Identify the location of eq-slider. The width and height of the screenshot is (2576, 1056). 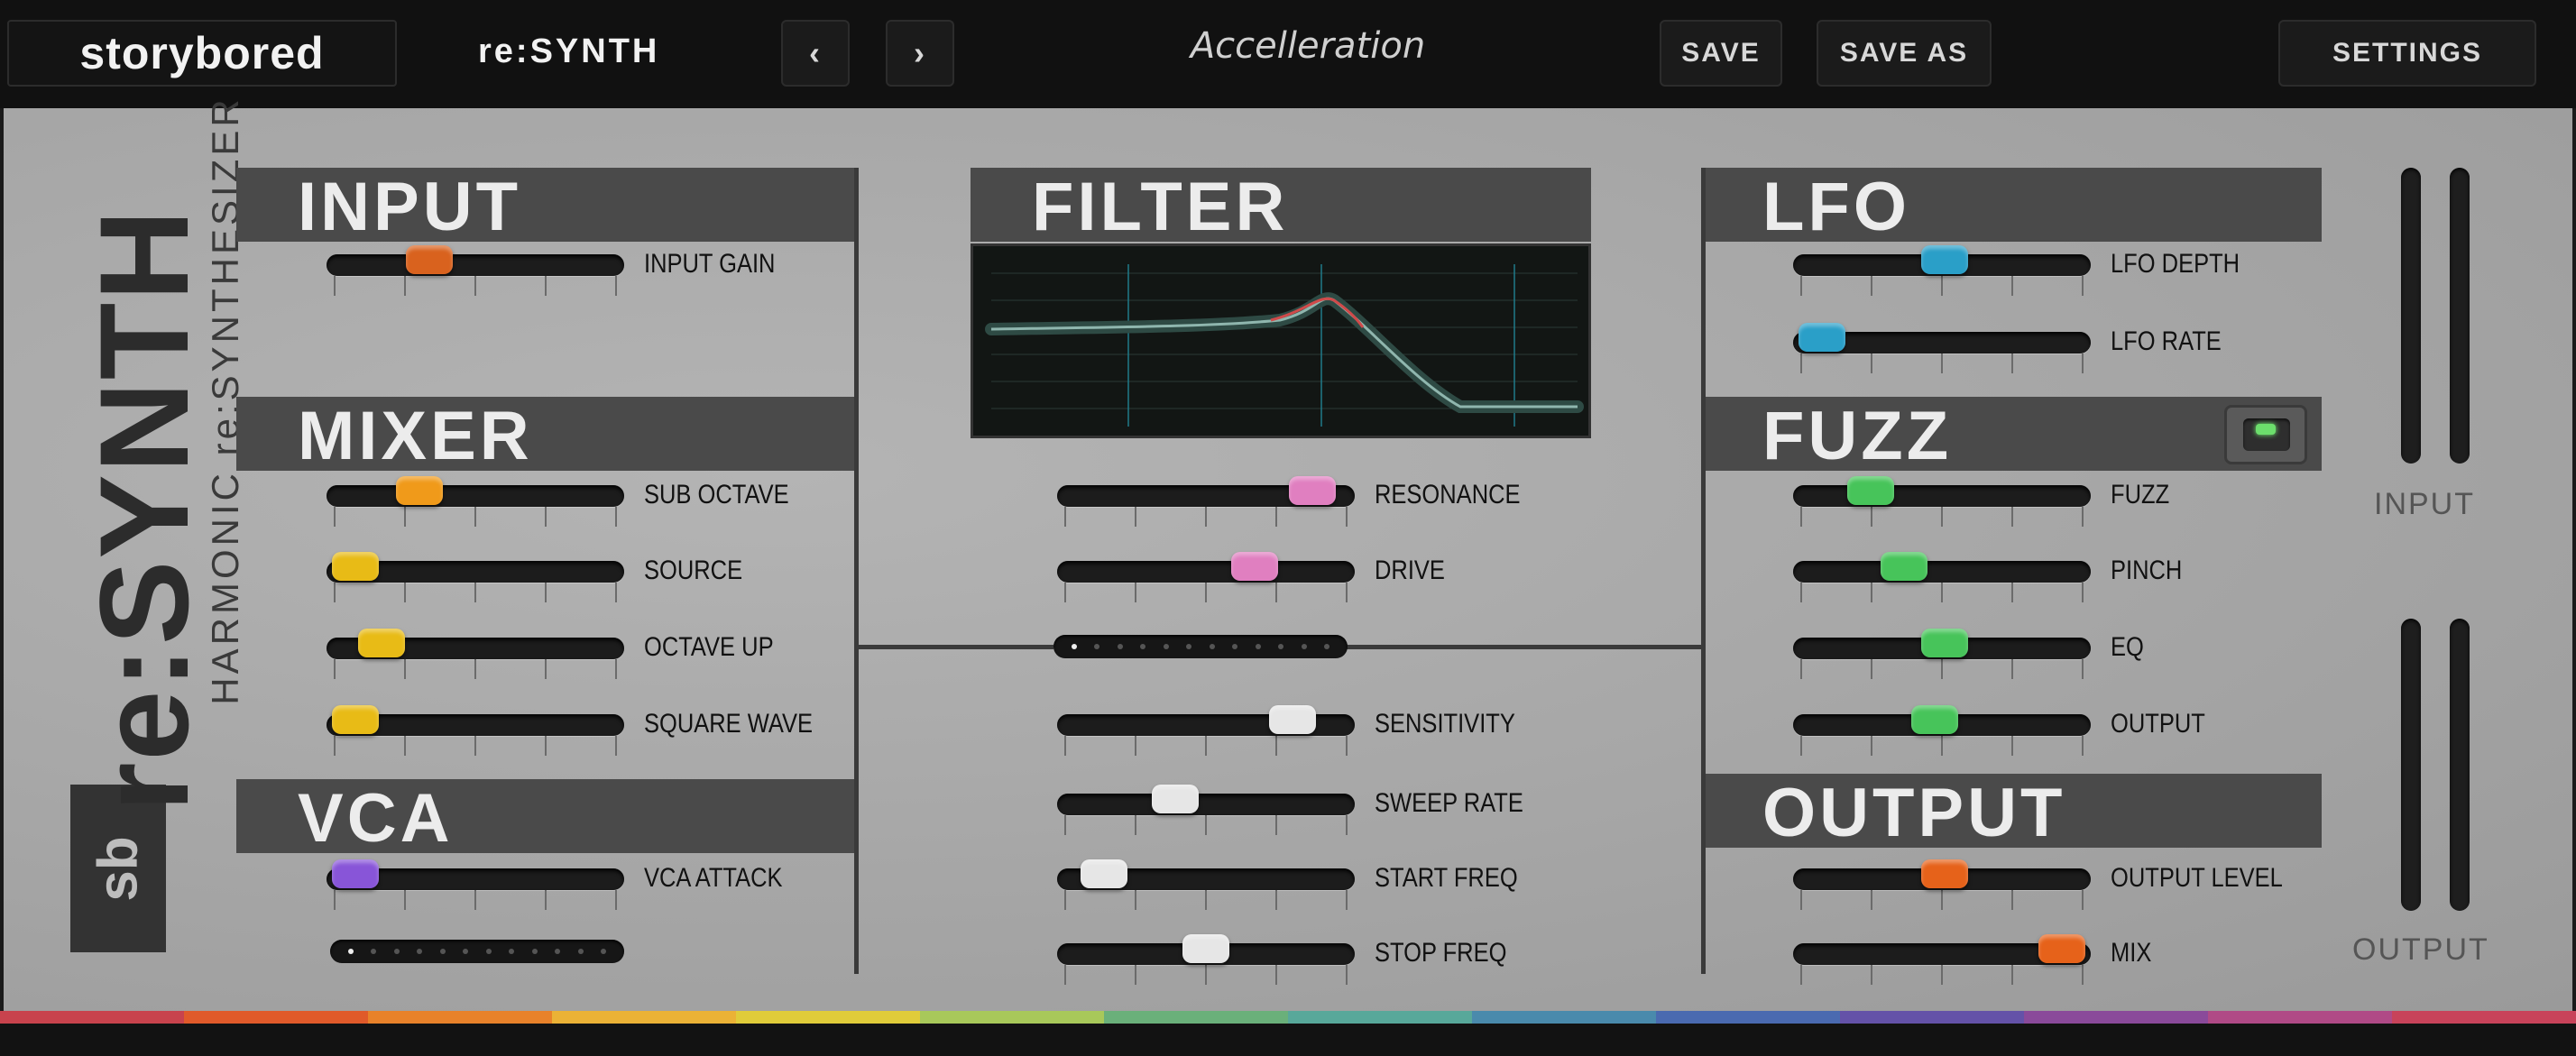
(1942, 654).